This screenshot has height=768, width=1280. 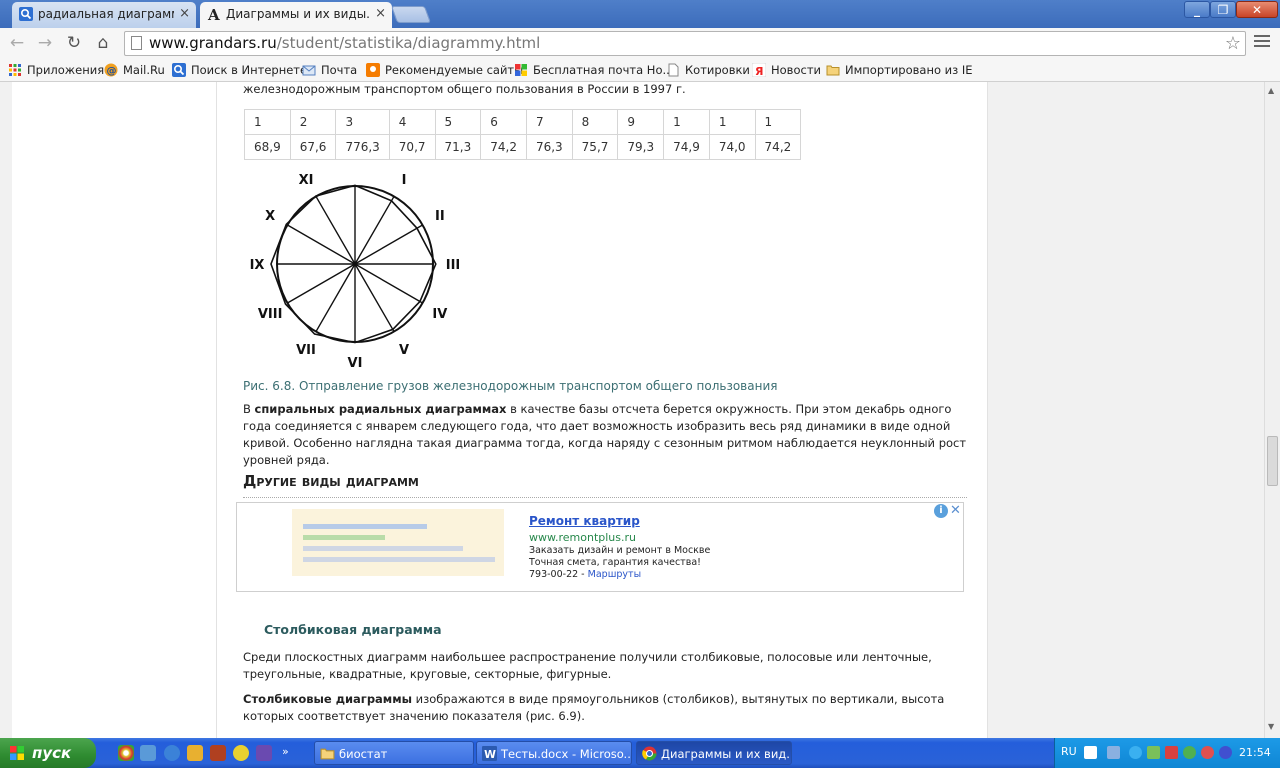 I want to click on bookmark-quotes: Котировки, so click(x=708, y=70).